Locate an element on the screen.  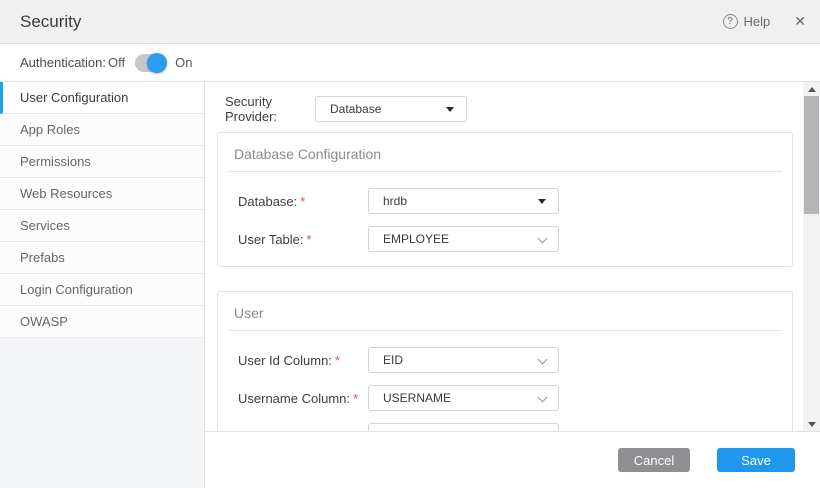
user-id-column-value: EID is located at coordinates (393, 360).